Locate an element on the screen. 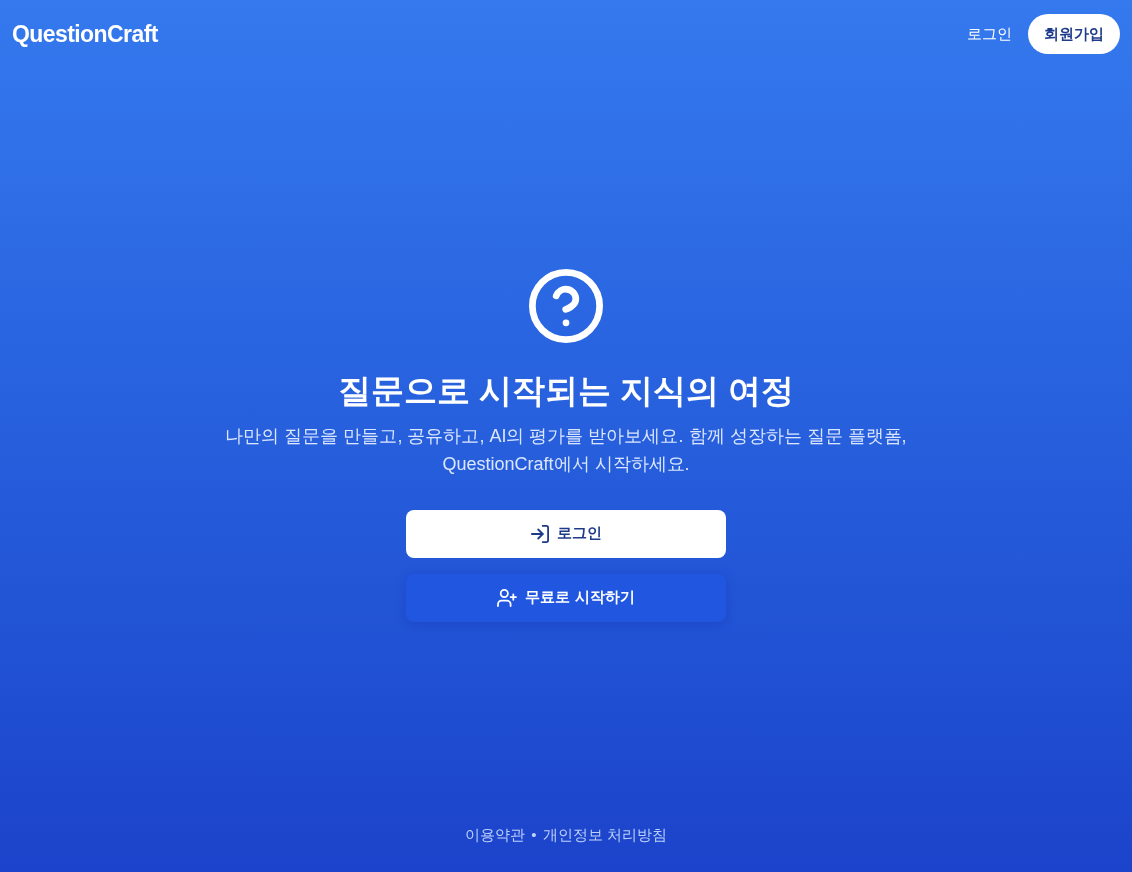  help-circle-icon is located at coordinates (566, 305).